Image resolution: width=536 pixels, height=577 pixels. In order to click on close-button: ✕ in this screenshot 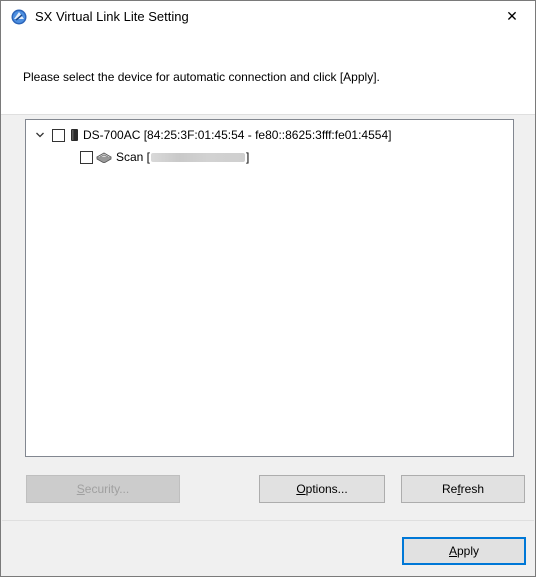, I will do `click(512, 16)`.